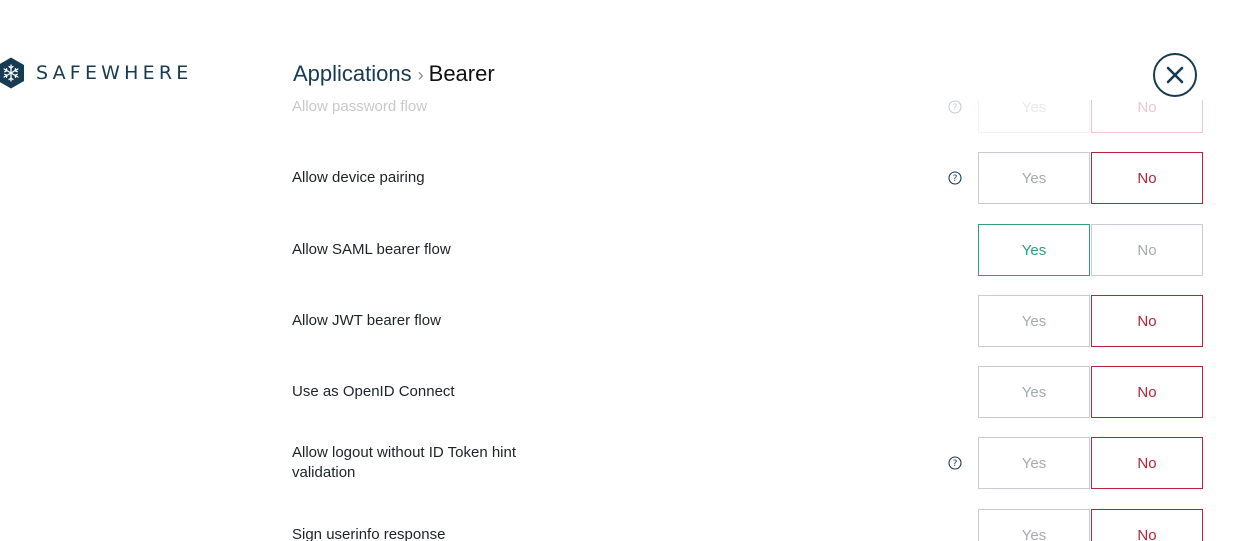 This screenshot has width=1239, height=541. I want to click on setting-label: Allow SAML bearer flow, so click(371, 249).